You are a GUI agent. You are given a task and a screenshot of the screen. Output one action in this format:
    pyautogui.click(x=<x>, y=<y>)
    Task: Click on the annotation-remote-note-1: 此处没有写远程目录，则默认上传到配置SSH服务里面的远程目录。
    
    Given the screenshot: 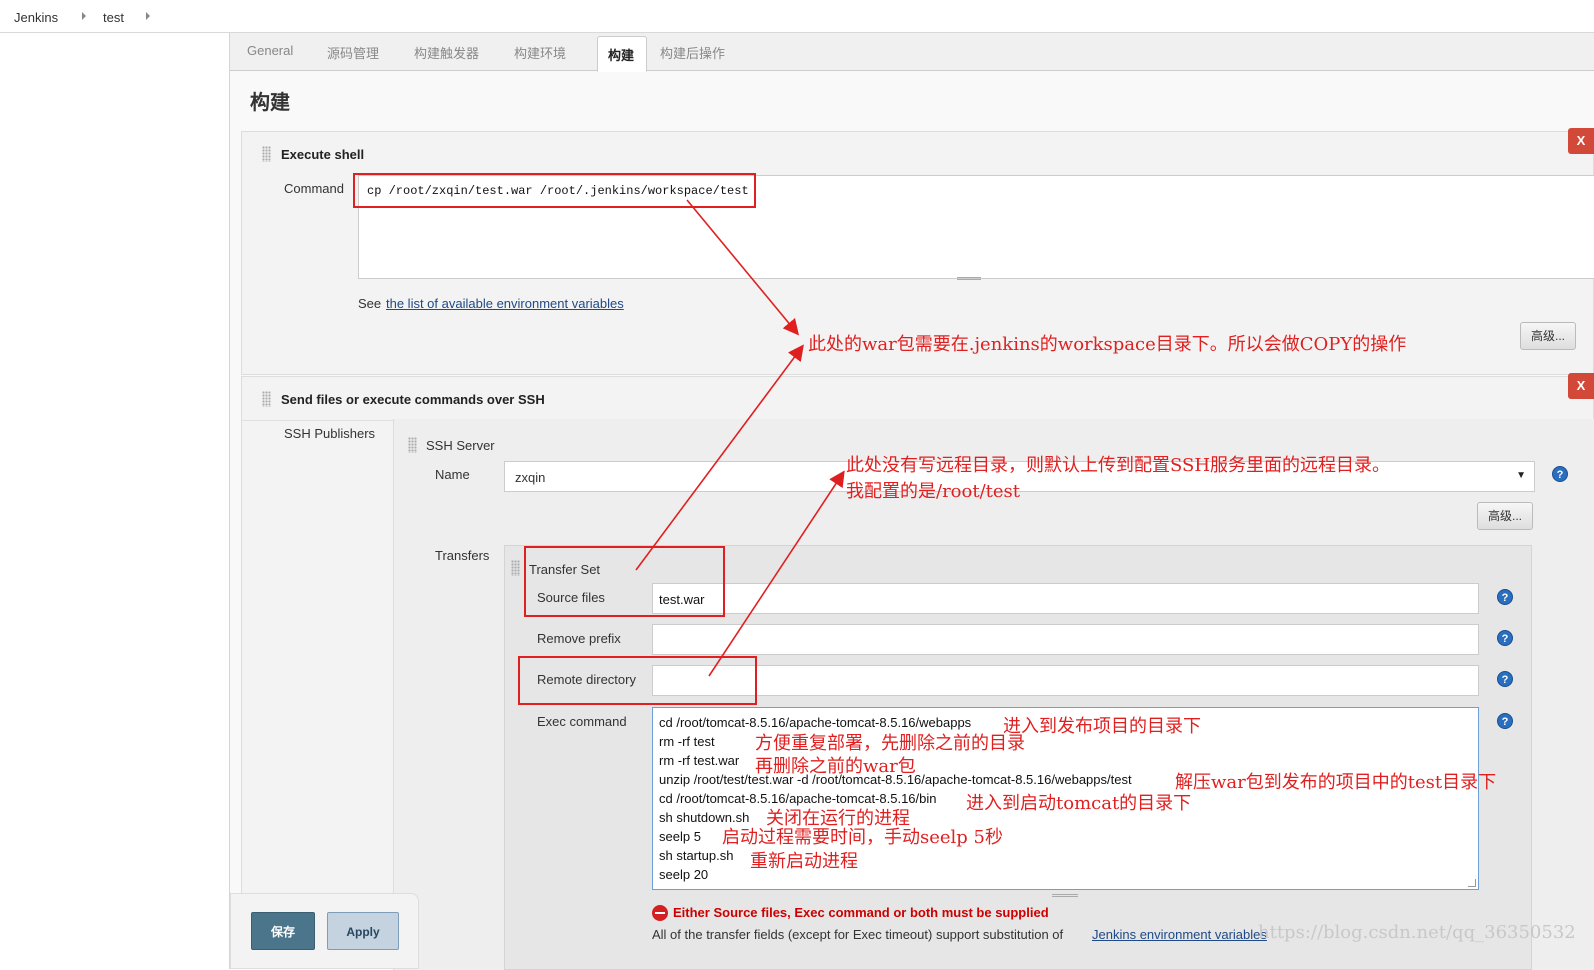 What is the action you would take?
    pyautogui.click(x=1118, y=465)
    